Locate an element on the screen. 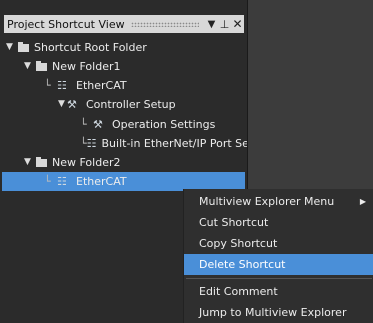  tree-label: Built-in EtherNet/IP Port Se is located at coordinates (174, 143).